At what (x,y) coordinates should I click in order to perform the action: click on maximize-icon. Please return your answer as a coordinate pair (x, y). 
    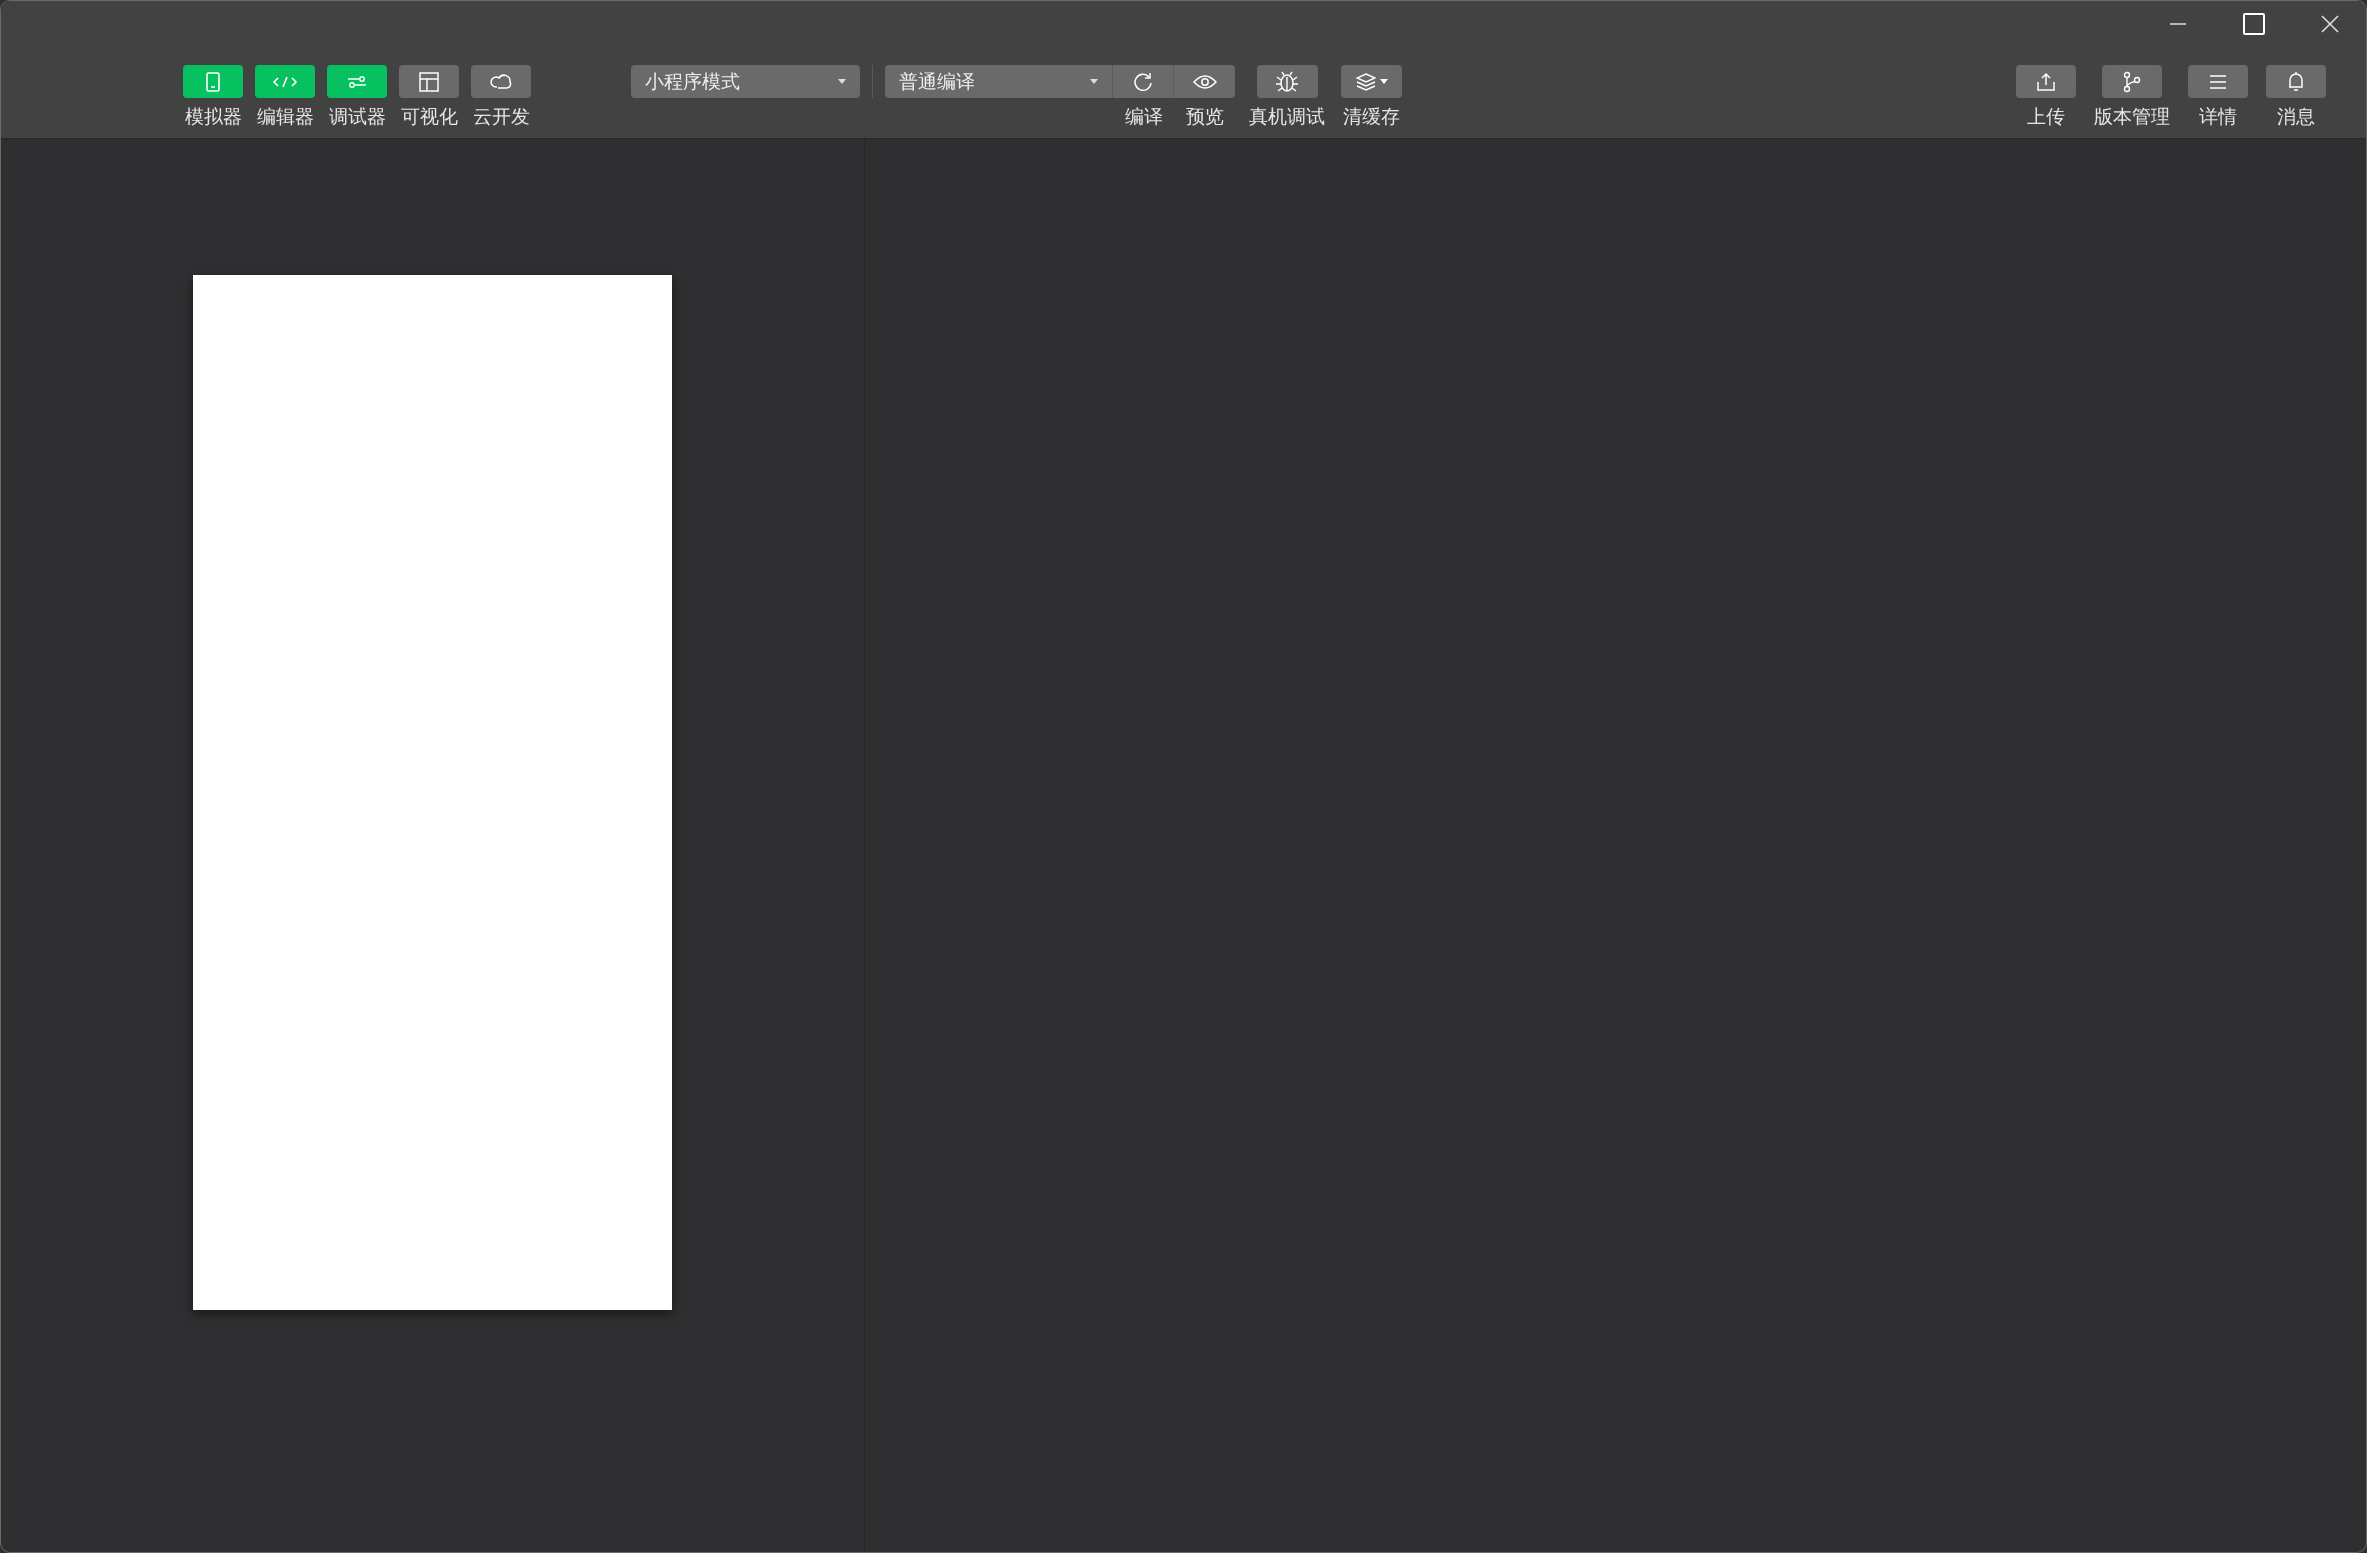
    Looking at the image, I should click on (2254, 24).